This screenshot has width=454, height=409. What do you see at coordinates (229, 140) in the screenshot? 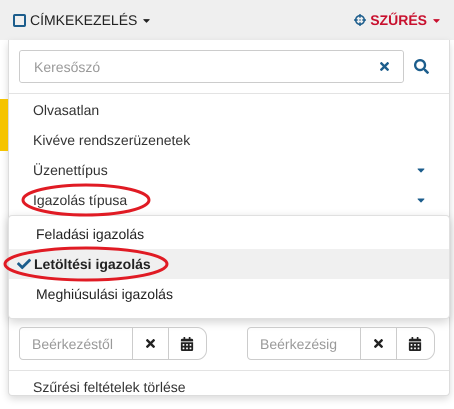
I see `filter-item: Kivéve rendszerüzenetek` at bounding box center [229, 140].